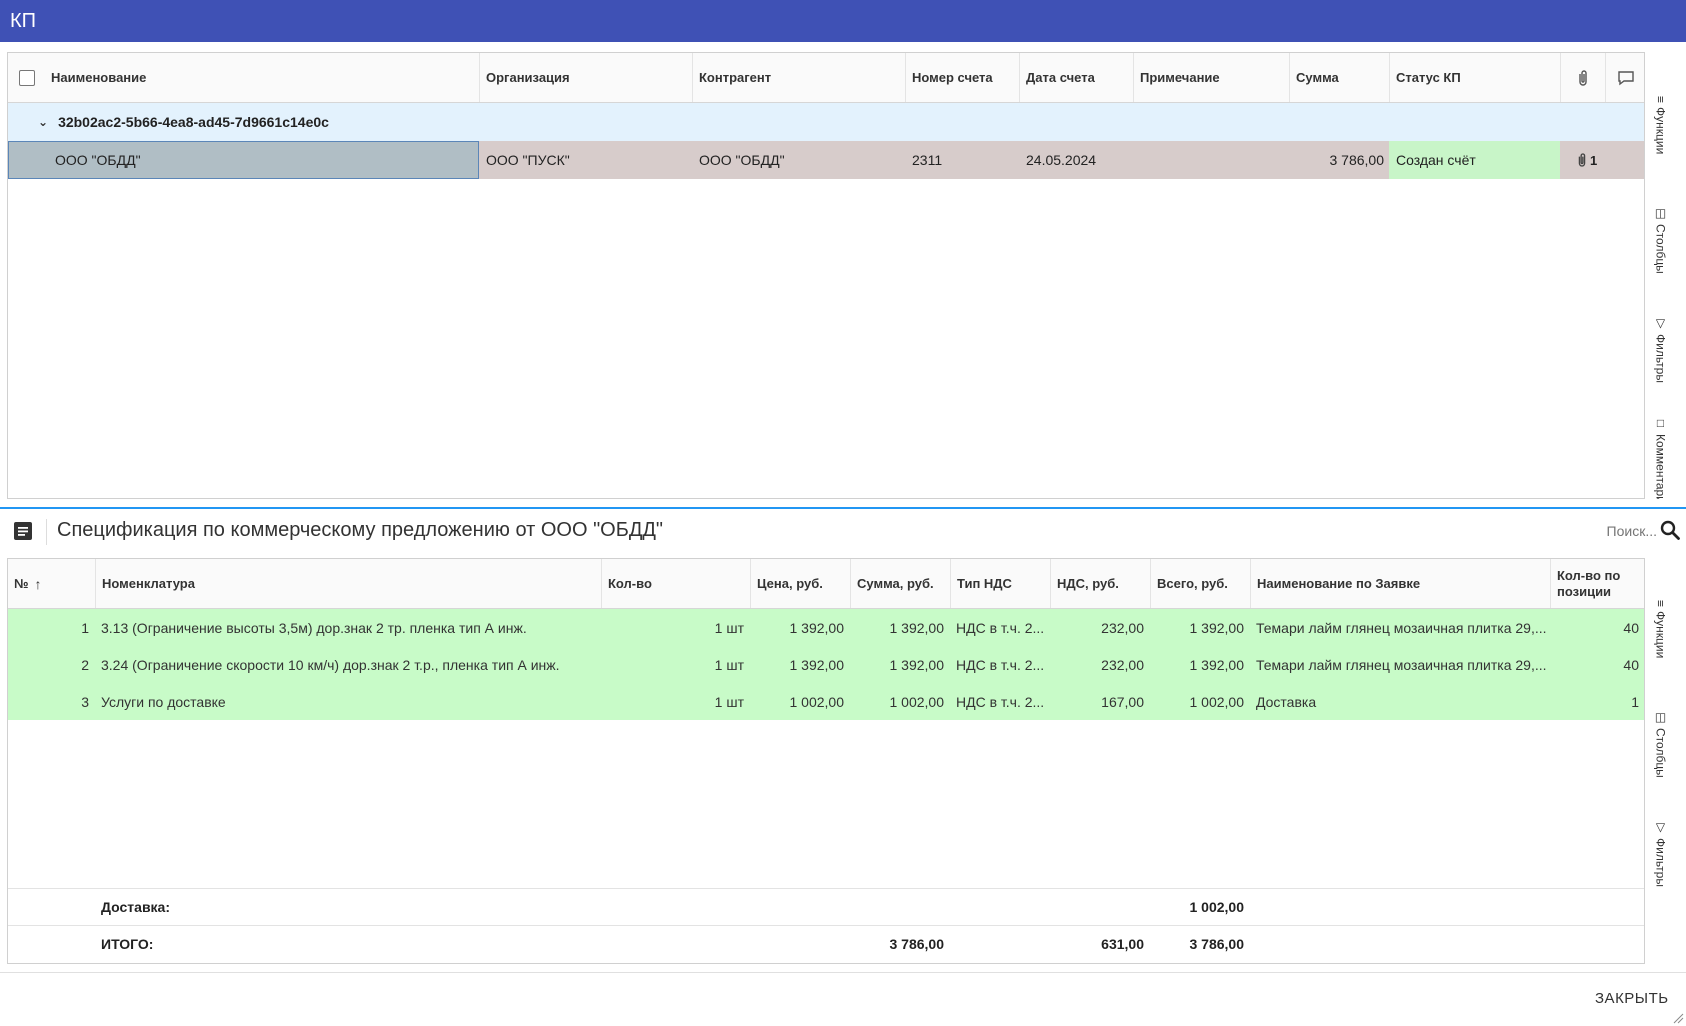 The image size is (1686, 1026). Describe the element at coordinates (843, 21) in the screenshot. I see `window-title: КП` at that location.